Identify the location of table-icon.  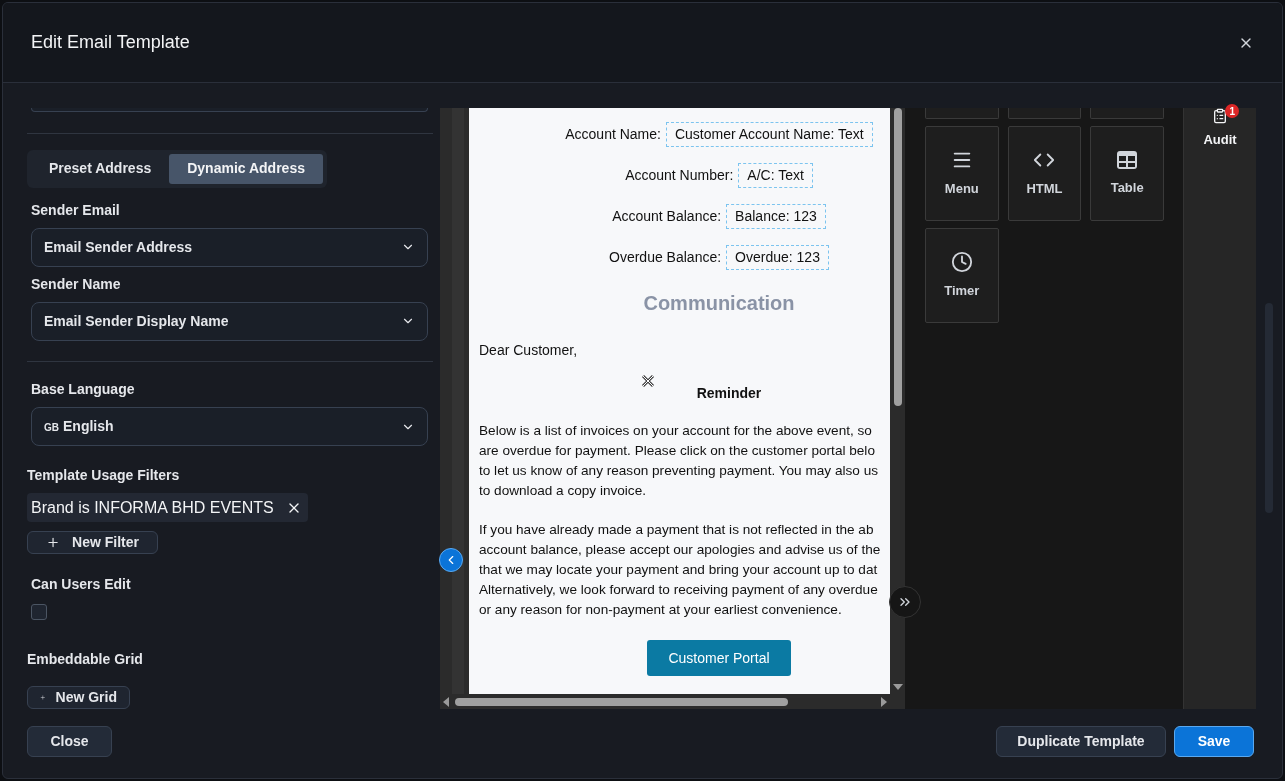
(1127, 159).